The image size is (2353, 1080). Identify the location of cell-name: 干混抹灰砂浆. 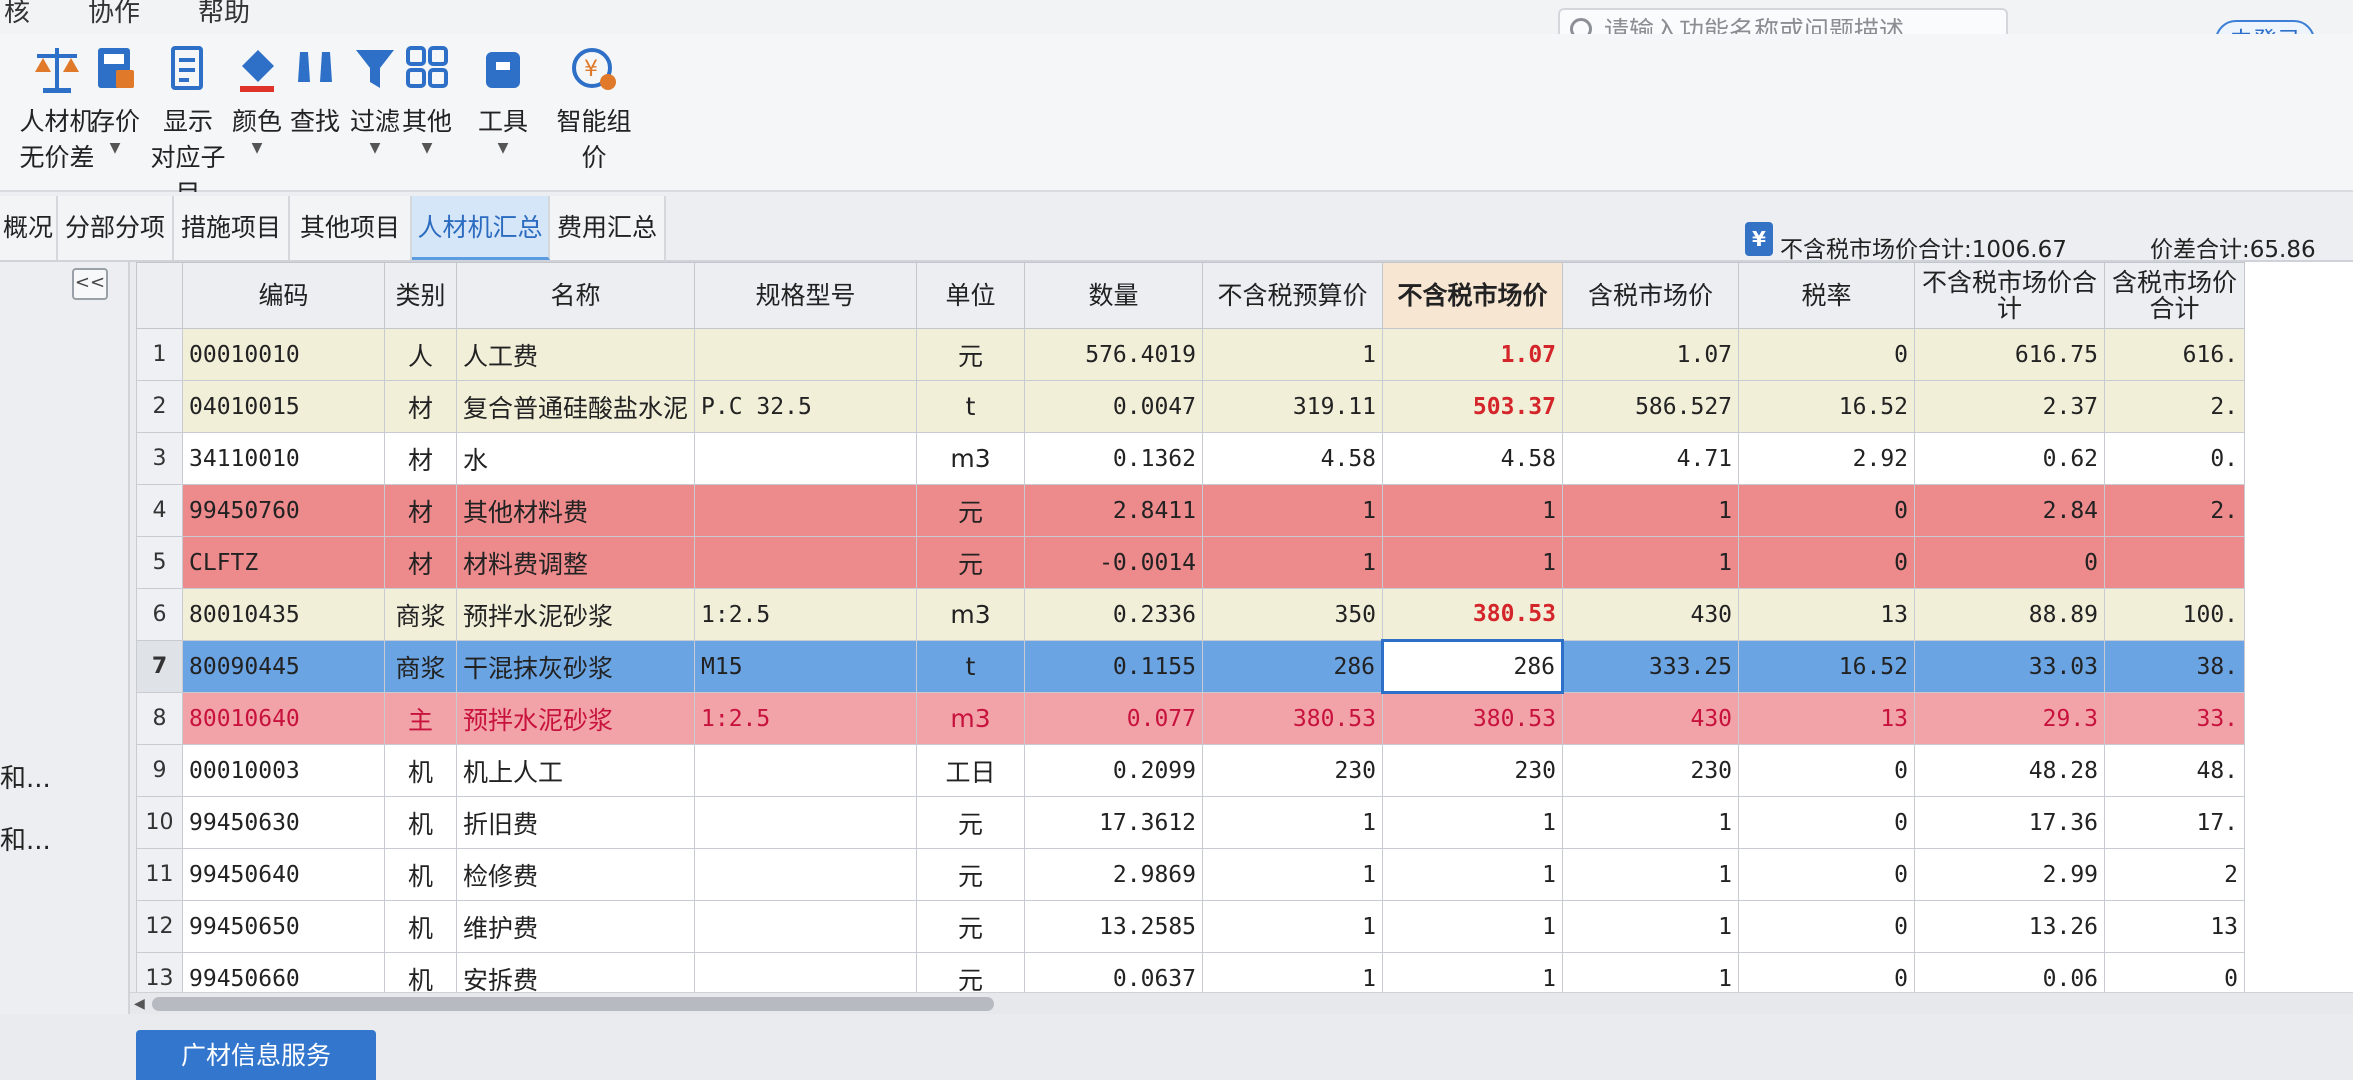
(575, 666).